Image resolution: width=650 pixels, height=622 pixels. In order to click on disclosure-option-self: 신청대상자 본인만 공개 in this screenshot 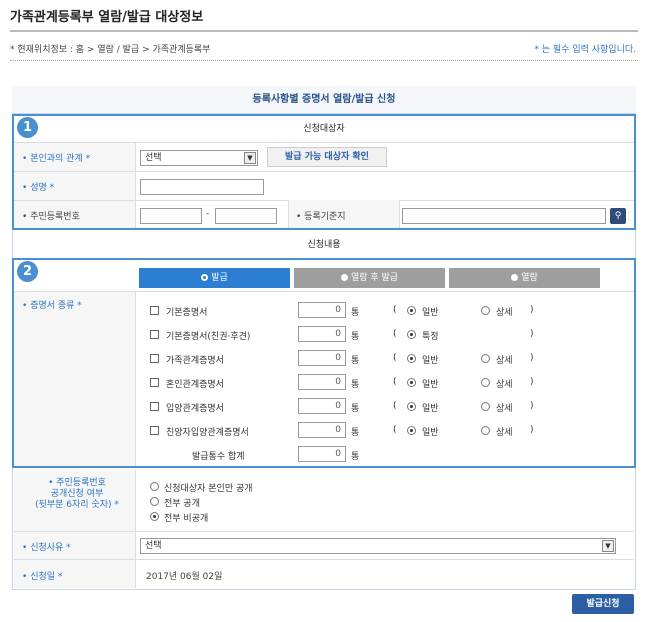, I will do `click(250, 487)`.